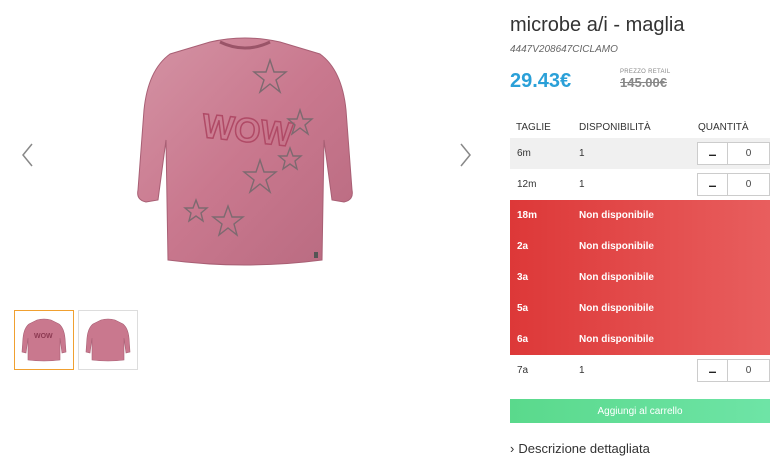  What do you see at coordinates (28, 155) in the screenshot?
I see `previous-image-arrow-icon` at bounding box center [28, 155].